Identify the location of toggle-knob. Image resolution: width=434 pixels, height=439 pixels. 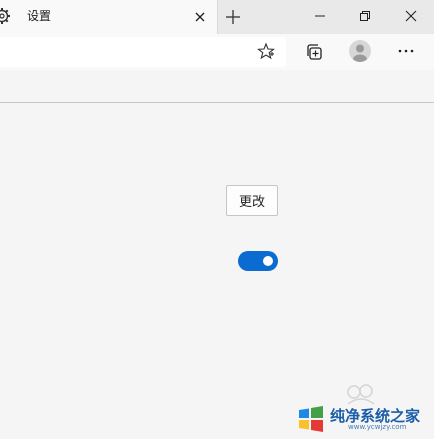
(268, 261).